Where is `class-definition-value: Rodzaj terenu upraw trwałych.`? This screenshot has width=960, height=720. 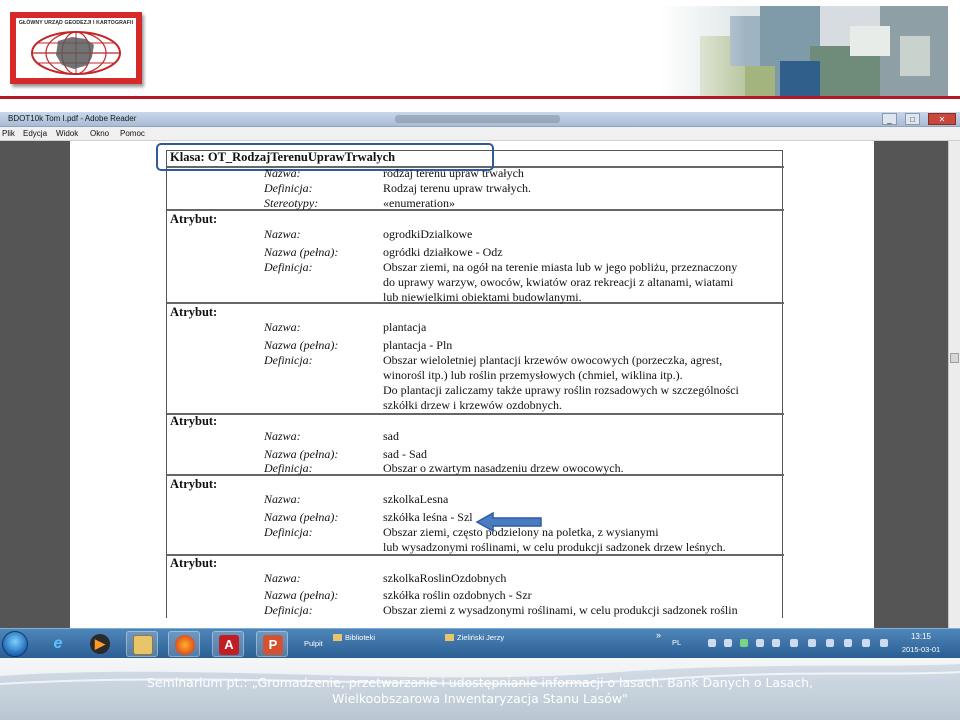 class-definition-value: Rodzaj terenu upraw trwałych. is located at coordinates (457, 188).